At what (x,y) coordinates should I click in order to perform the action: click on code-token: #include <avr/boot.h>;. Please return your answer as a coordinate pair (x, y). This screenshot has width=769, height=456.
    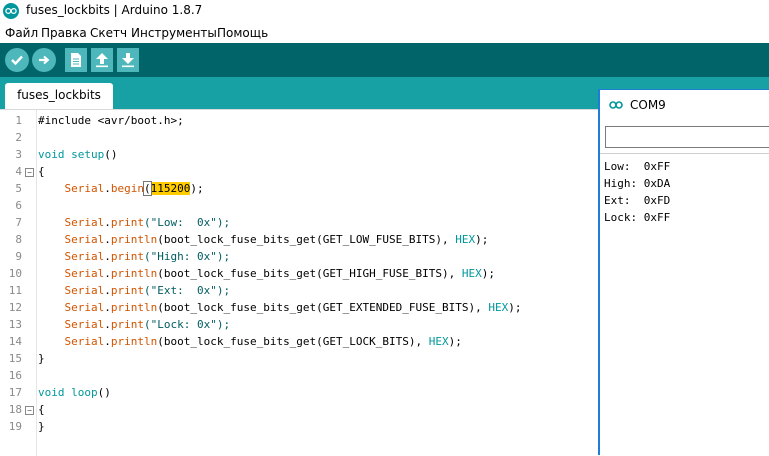
    Looking at the image, I should click on (111, 120).